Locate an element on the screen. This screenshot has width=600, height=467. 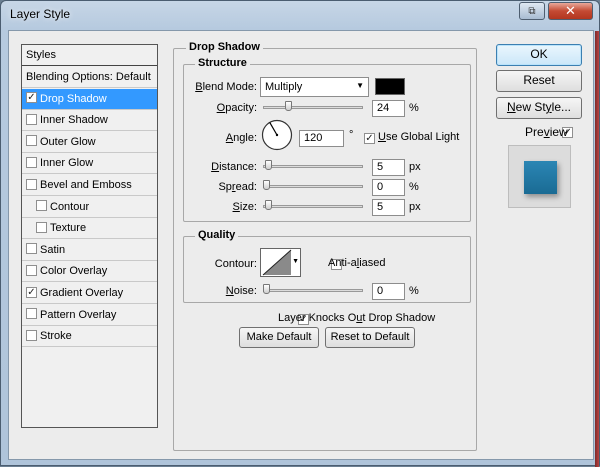
contour-linear-icon is located at coordinates (277, 262).